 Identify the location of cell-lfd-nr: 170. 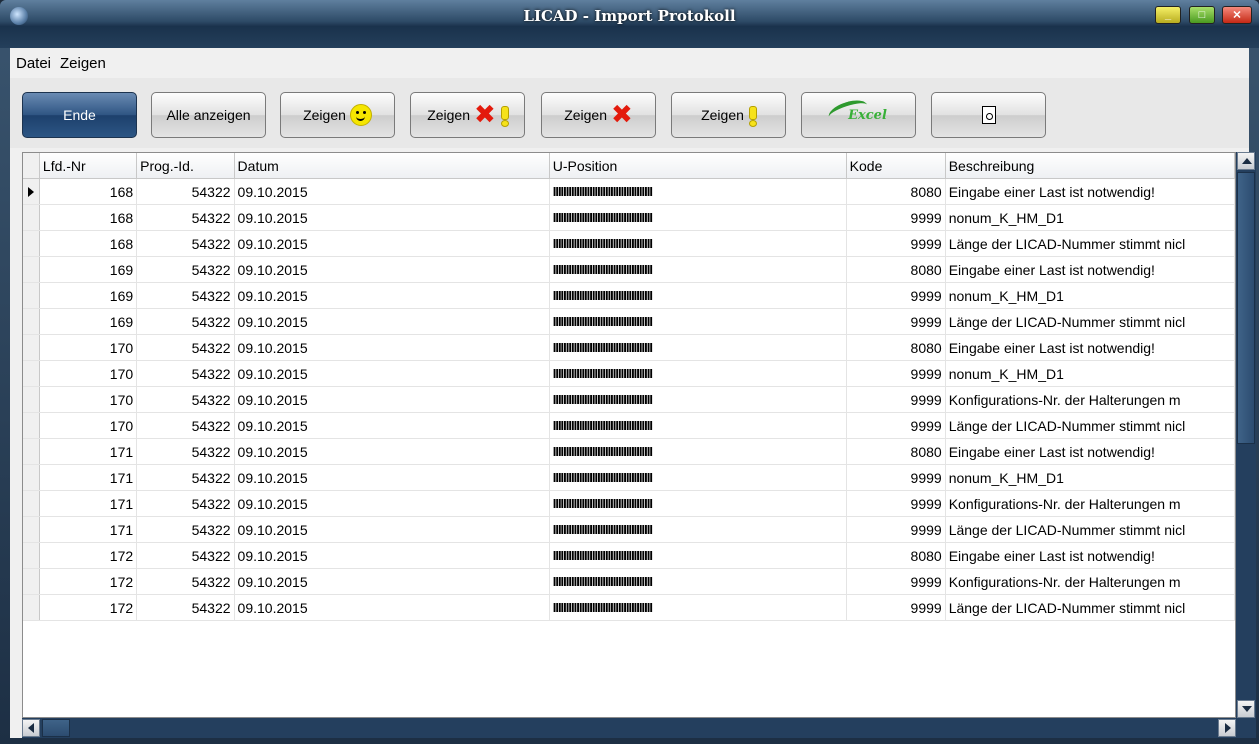
(88, 425).